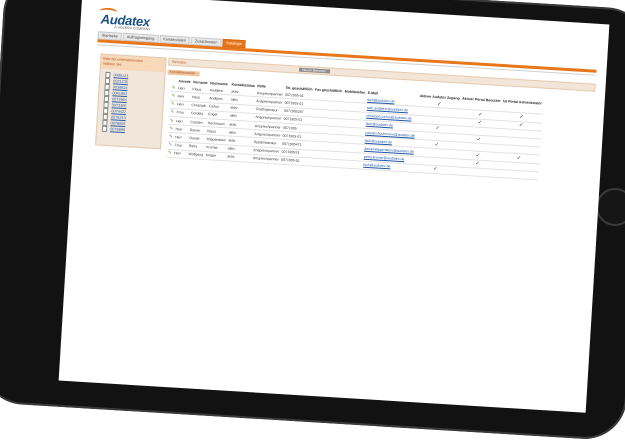 The width and height of the screenshot is (625, 441). I want to click on panel-title: Benutzer, so click(179, 62).